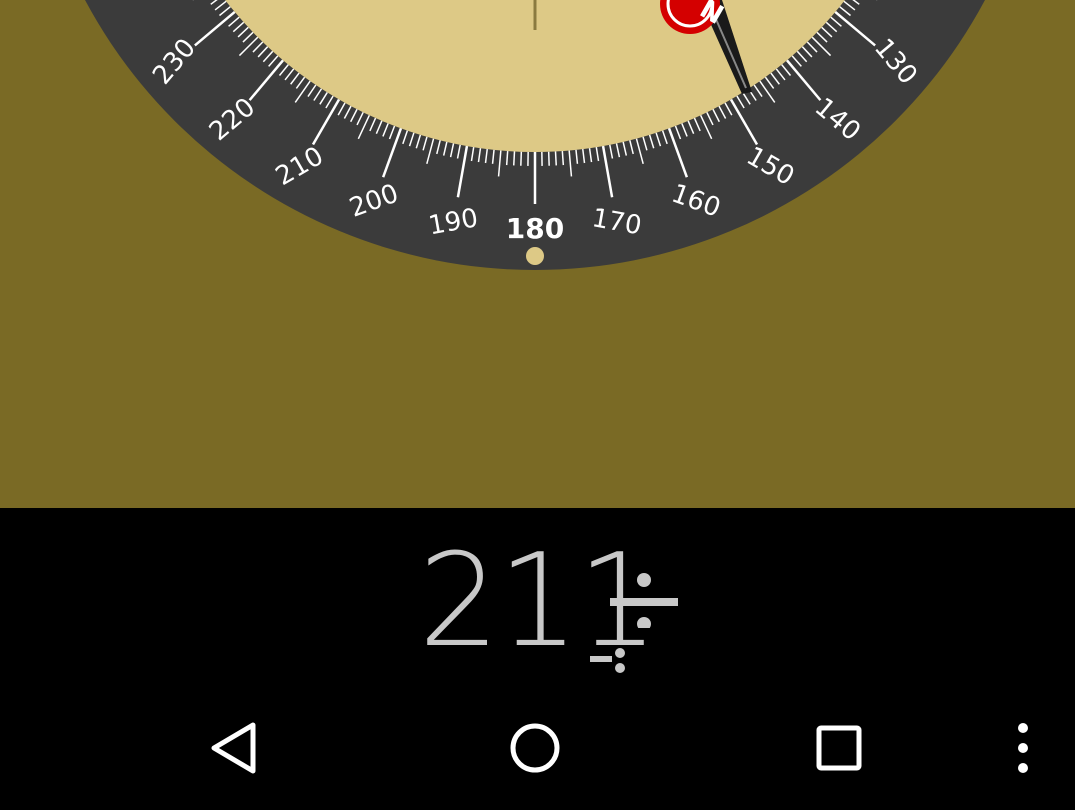  What do you see at coordinates (644, 600) in the screenshot?
I see `heading-divider-icon` at bounding box center [644, 600].